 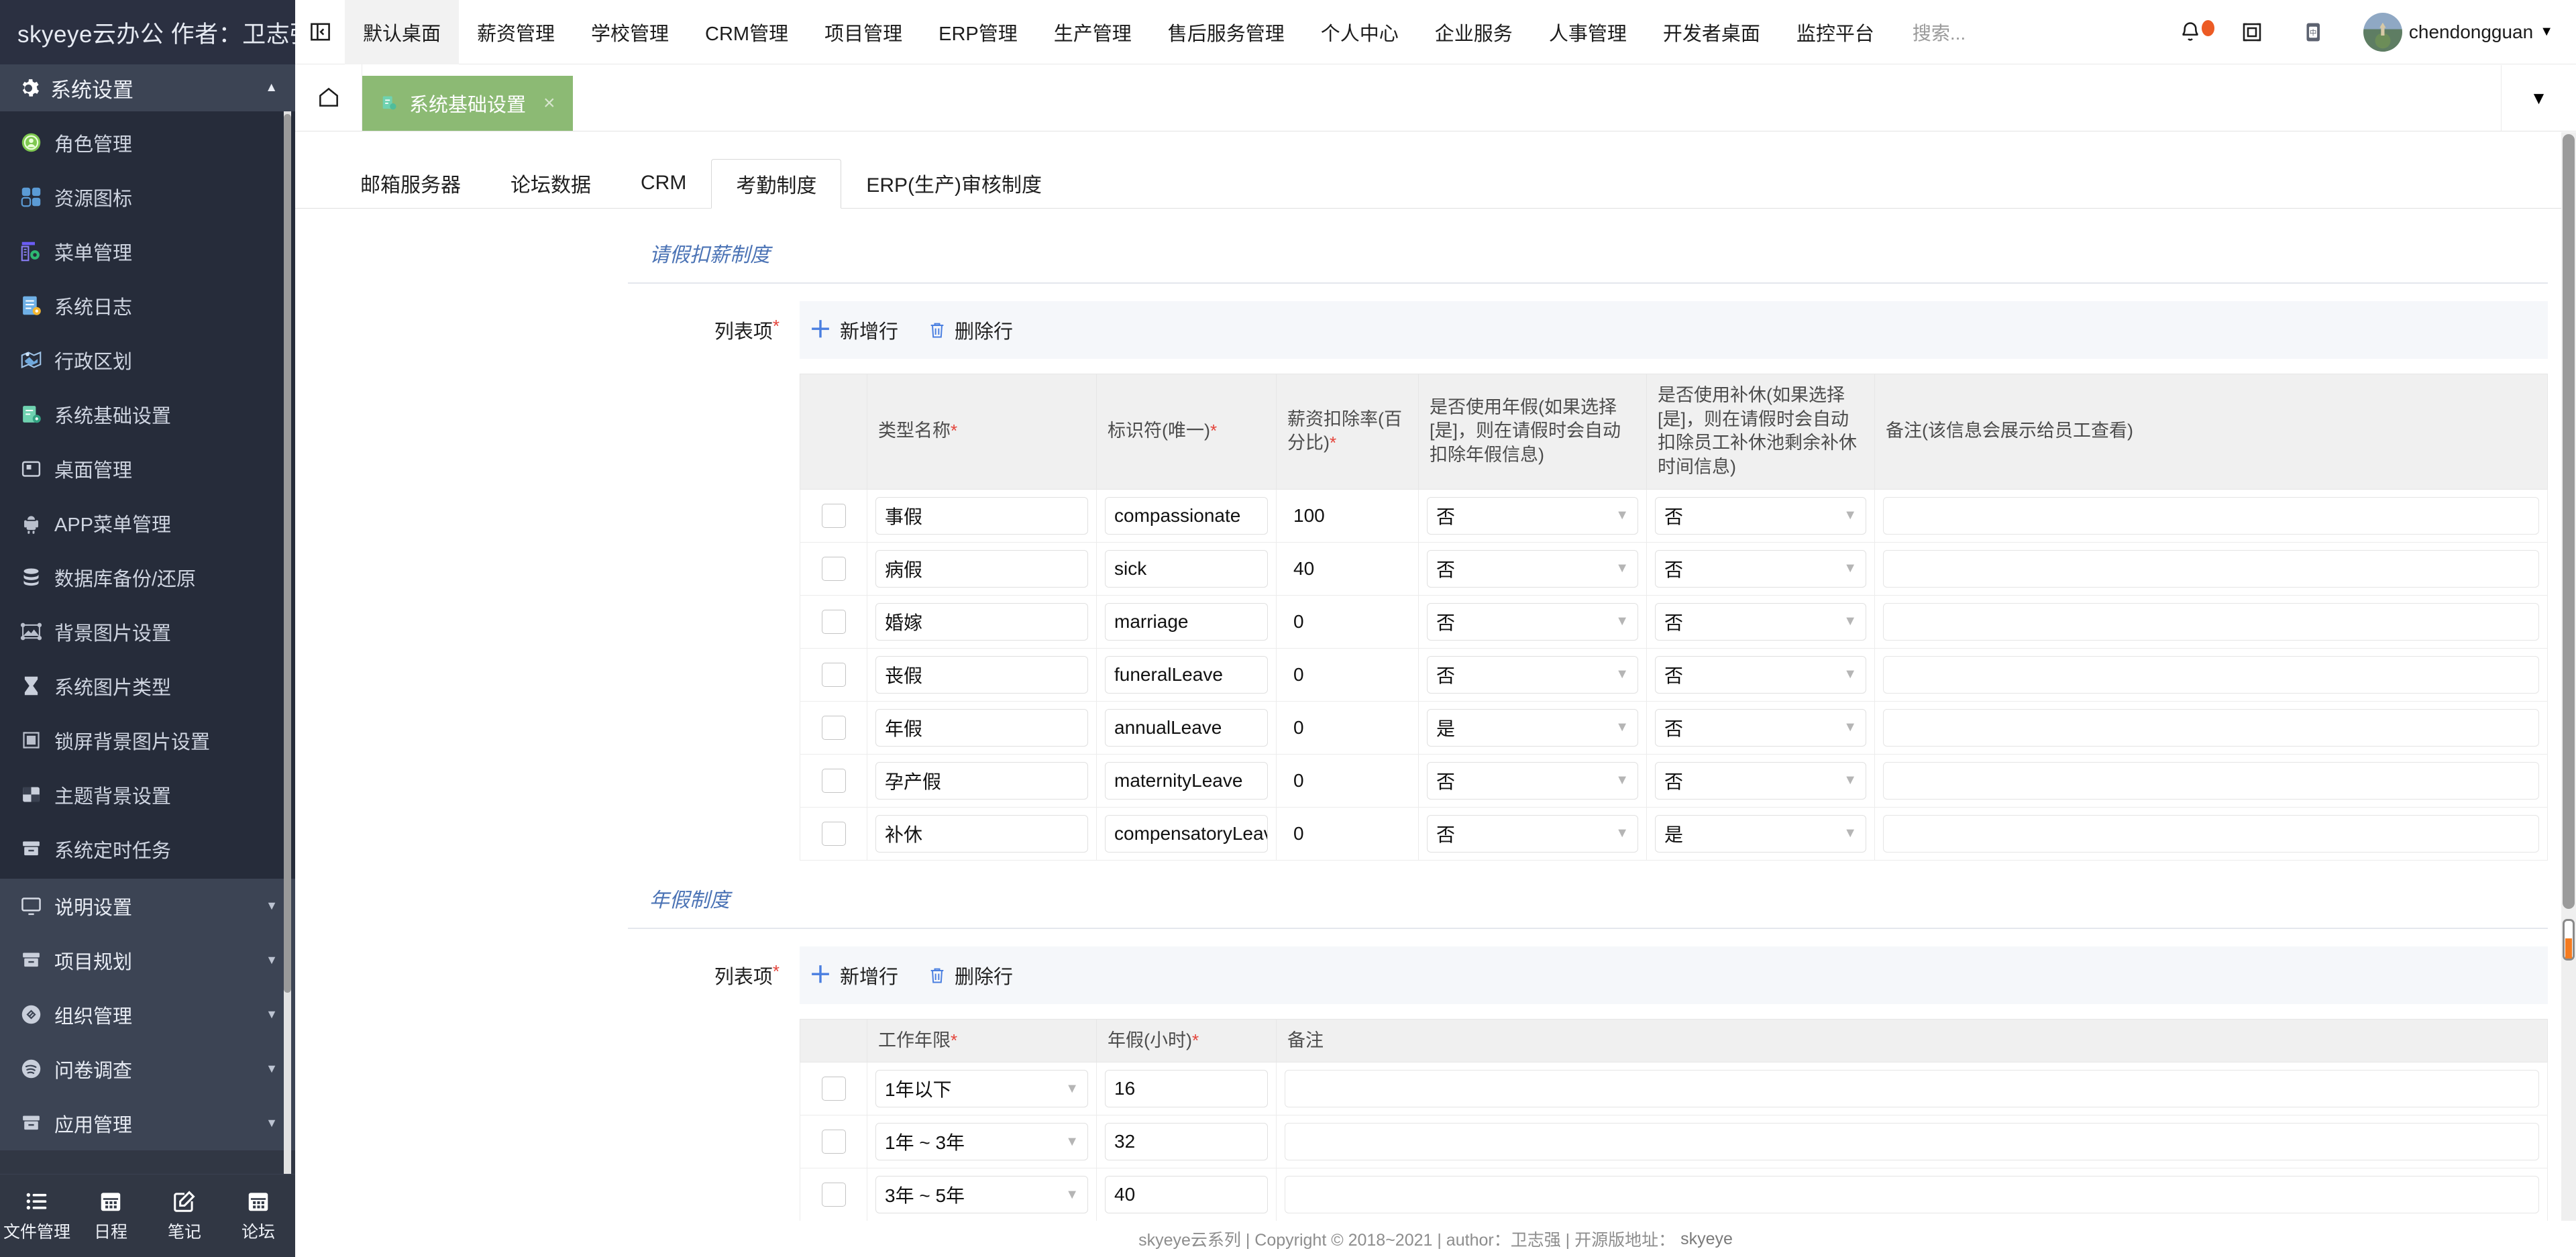 I want to click on top-nav-item-10: 人事管理, so click(x=1588, y=32).